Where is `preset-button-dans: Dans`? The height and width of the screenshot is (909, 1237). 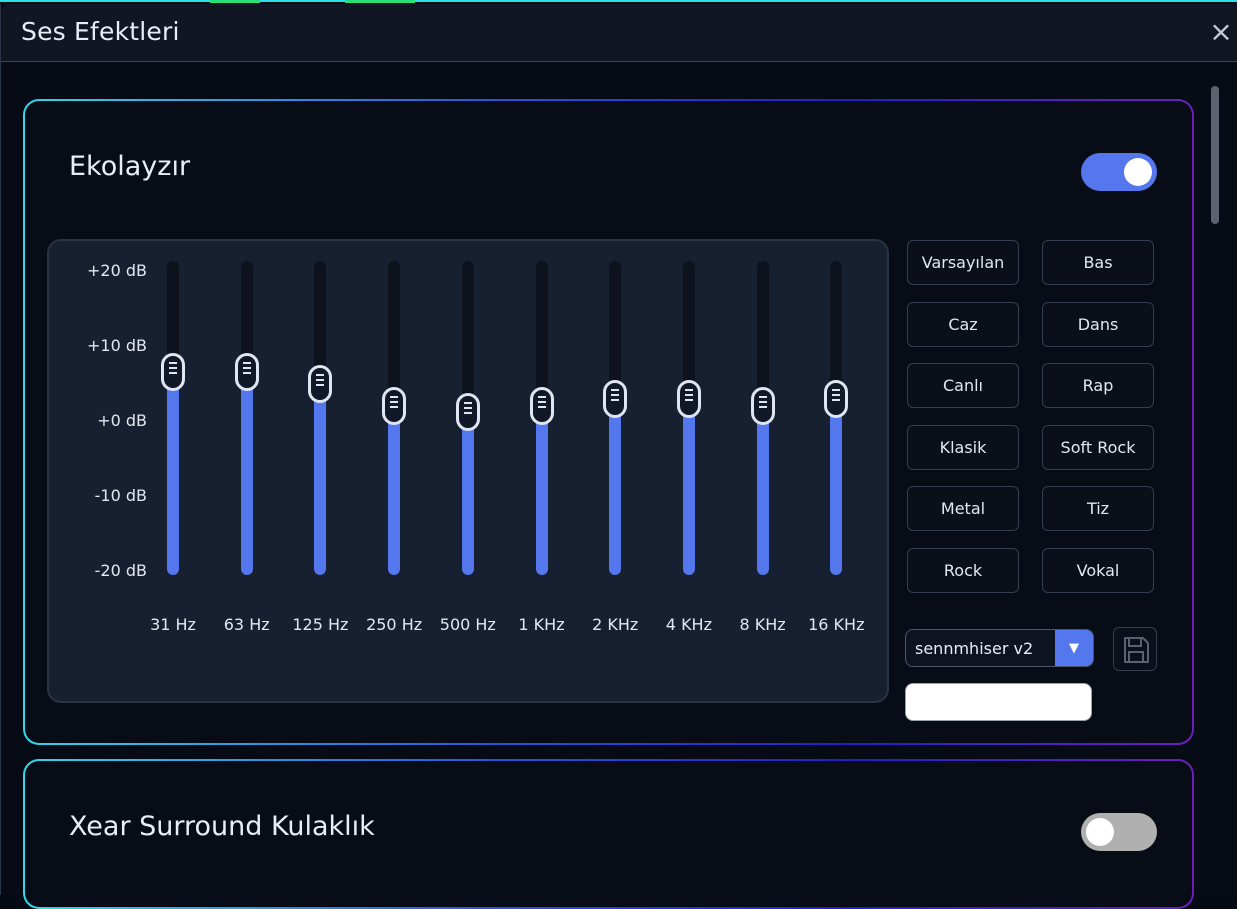
preset-button-dans: Dans is located at coordinates (1098, 324).